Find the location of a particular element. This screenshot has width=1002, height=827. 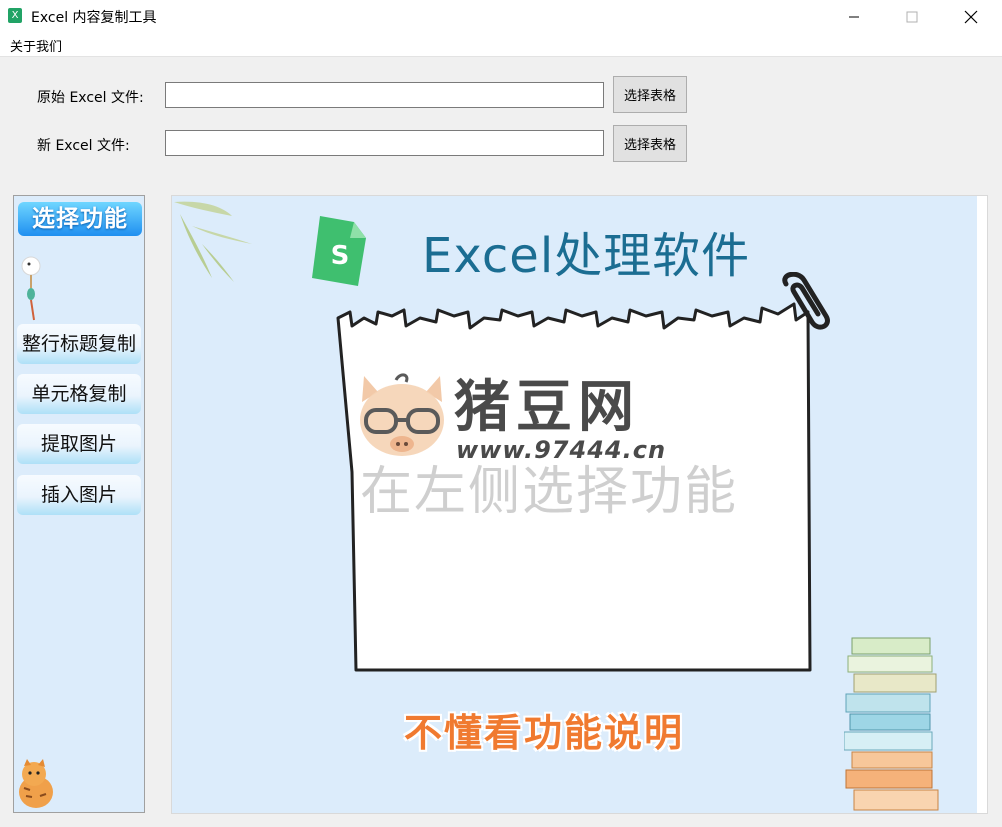

original-file-path-input is located at coordinates (384, 95).